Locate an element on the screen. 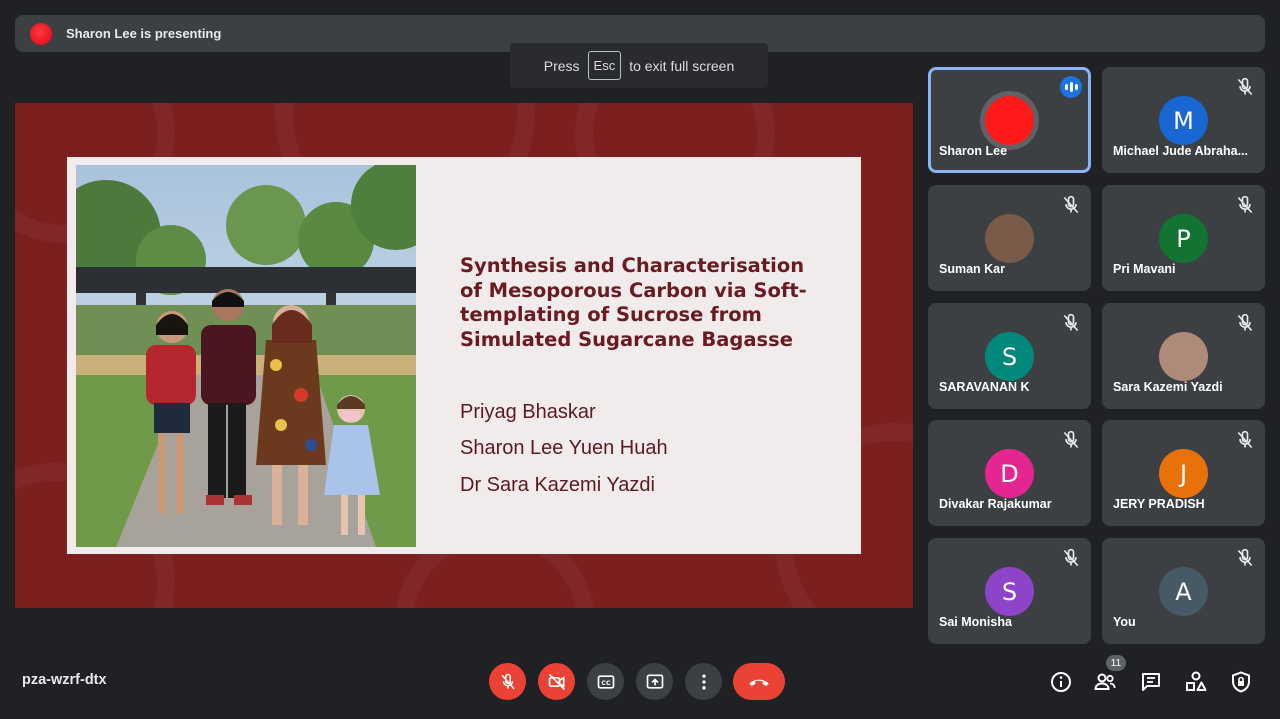  more-vertical-icon is located at coordinates (703, 681).